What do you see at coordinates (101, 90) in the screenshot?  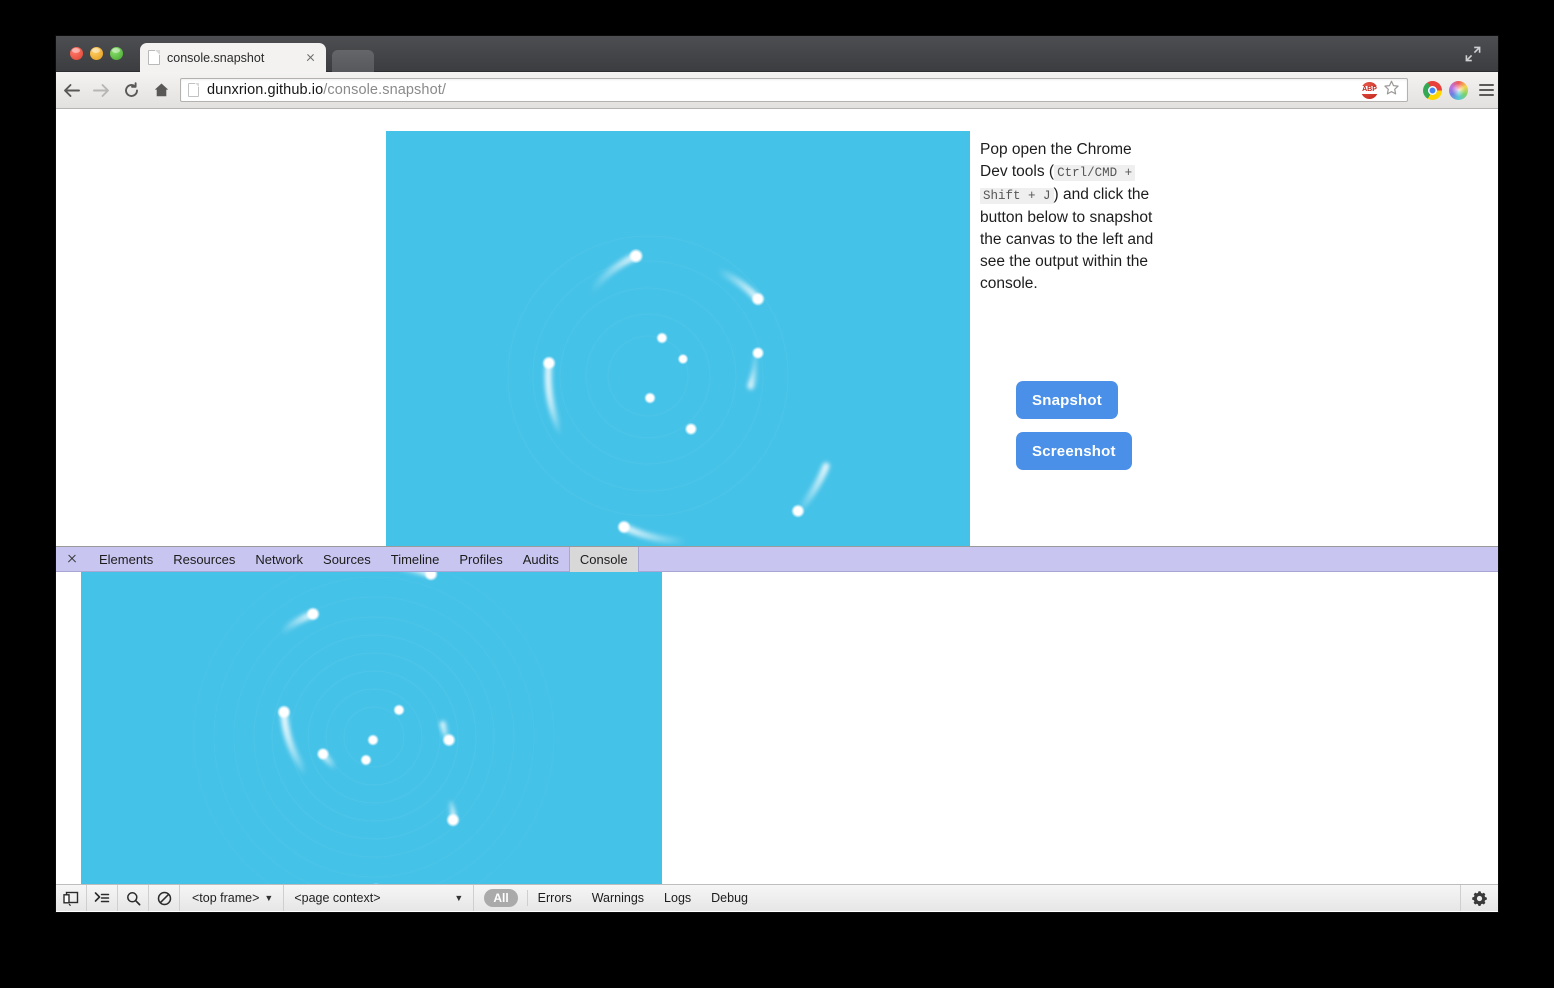 I see `forward-arrow-icon` at bounding box center [101, 90].